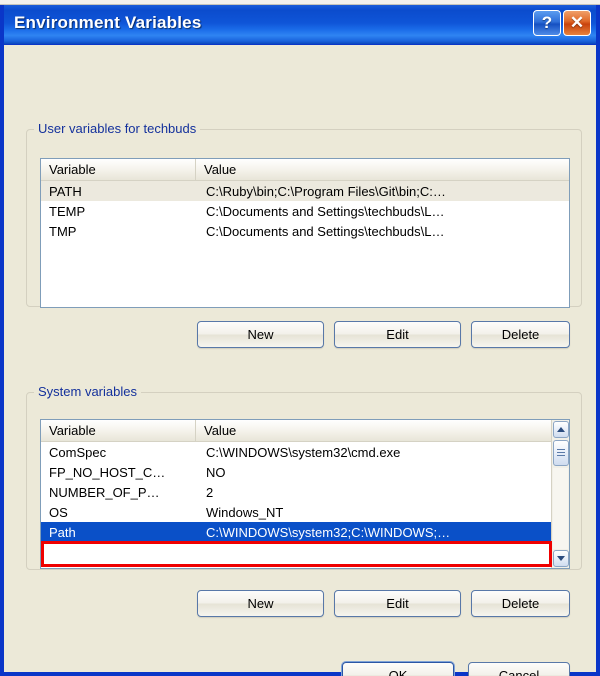  What do you see at coordinates (87, 391) in the screenshot?
I see `system-variables-label: System variables` at bounding box center [87, 391].